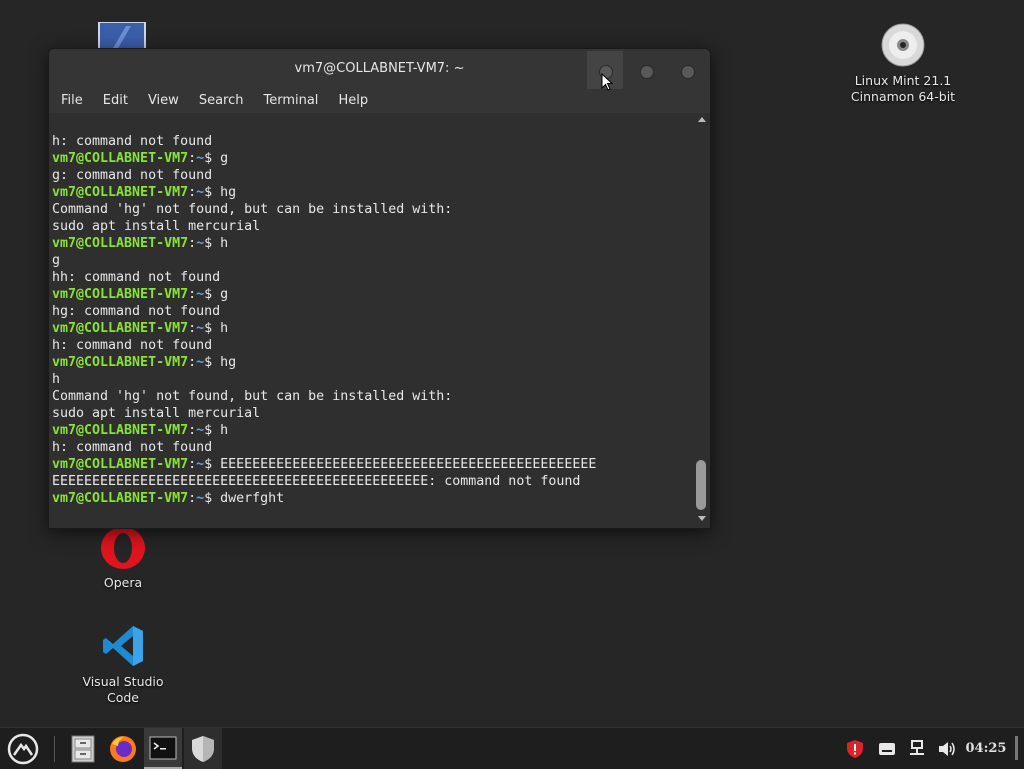 The height and width of the screenshot is (769, 1024). I want to click on menu-terminal: Terminal, so click(290, 101).